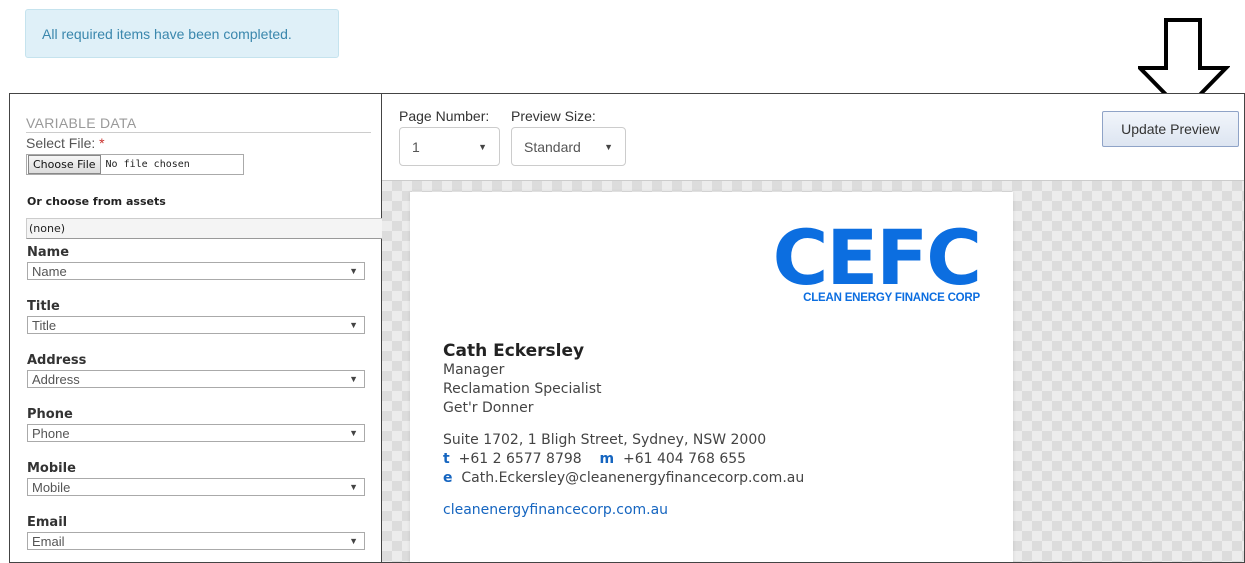  Describe the element at coordinates (684, 459) in the screenshot. I see `card-mobile: +61 404 768 655` at that location.